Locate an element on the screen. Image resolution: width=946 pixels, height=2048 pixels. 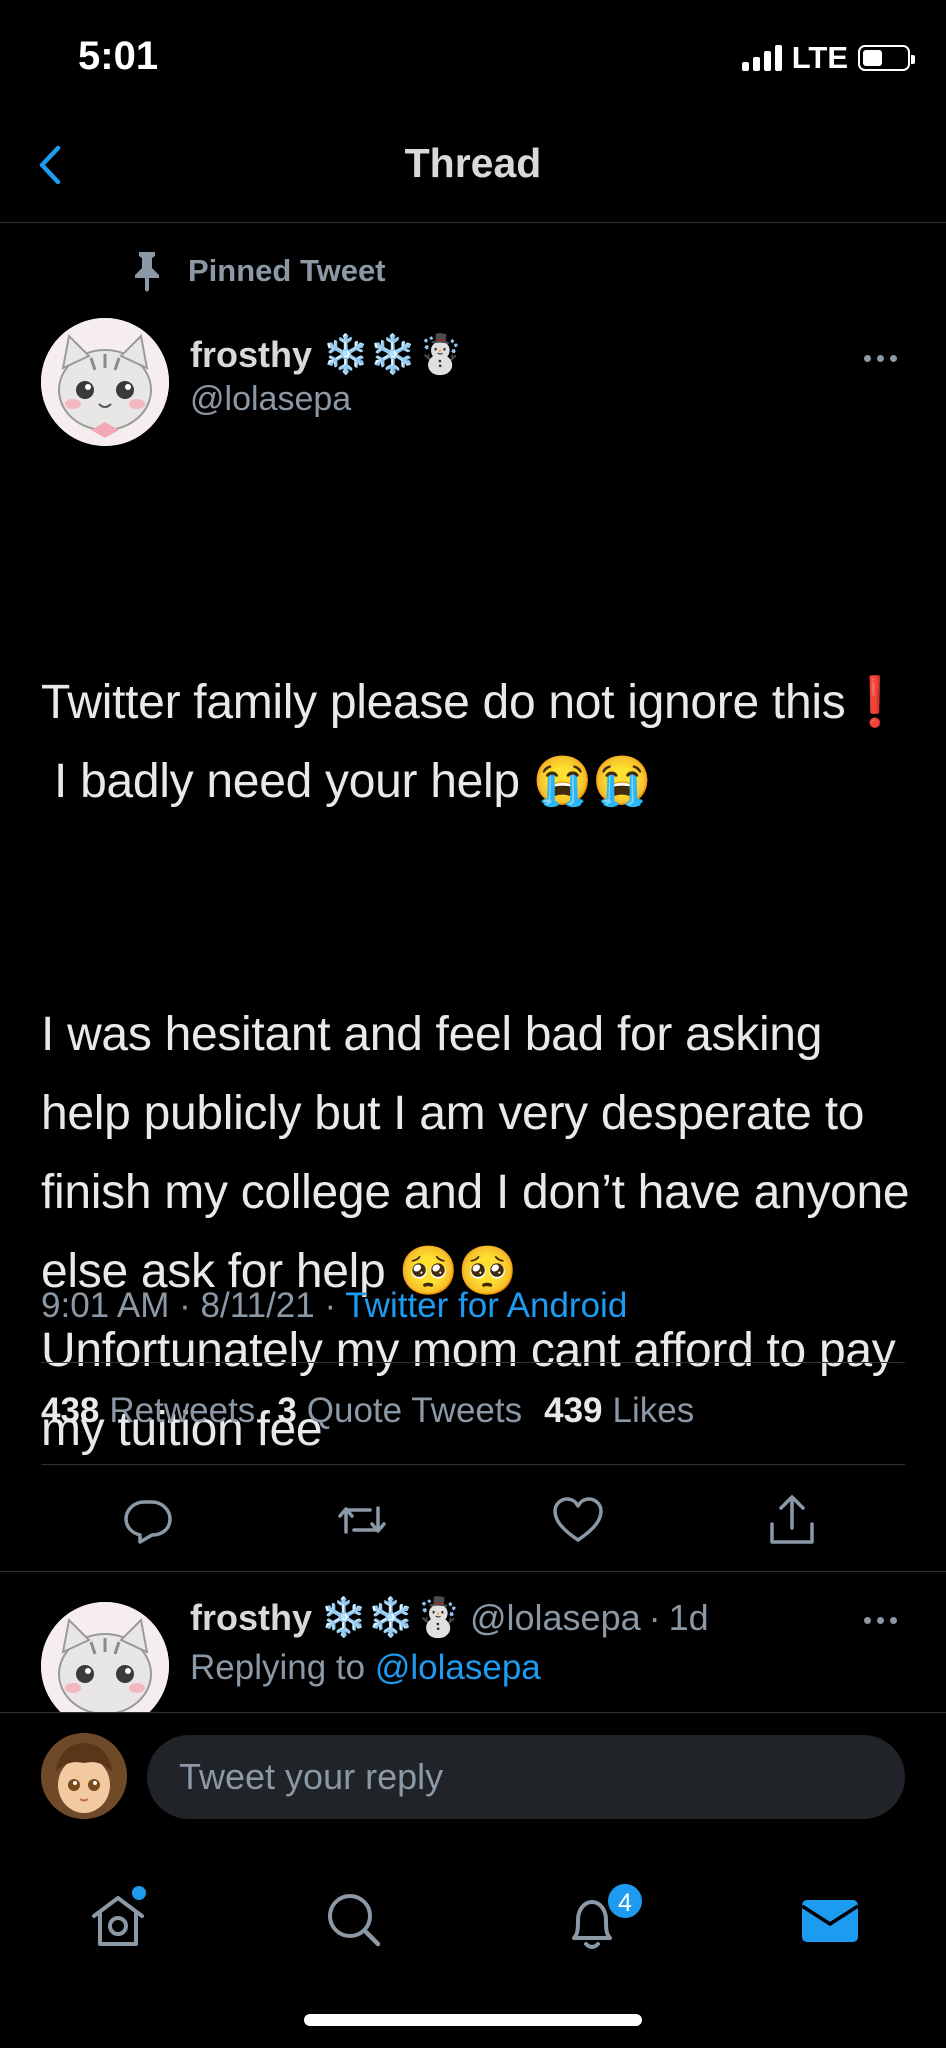
tweet-actions is located at coordinates (473, 1520).